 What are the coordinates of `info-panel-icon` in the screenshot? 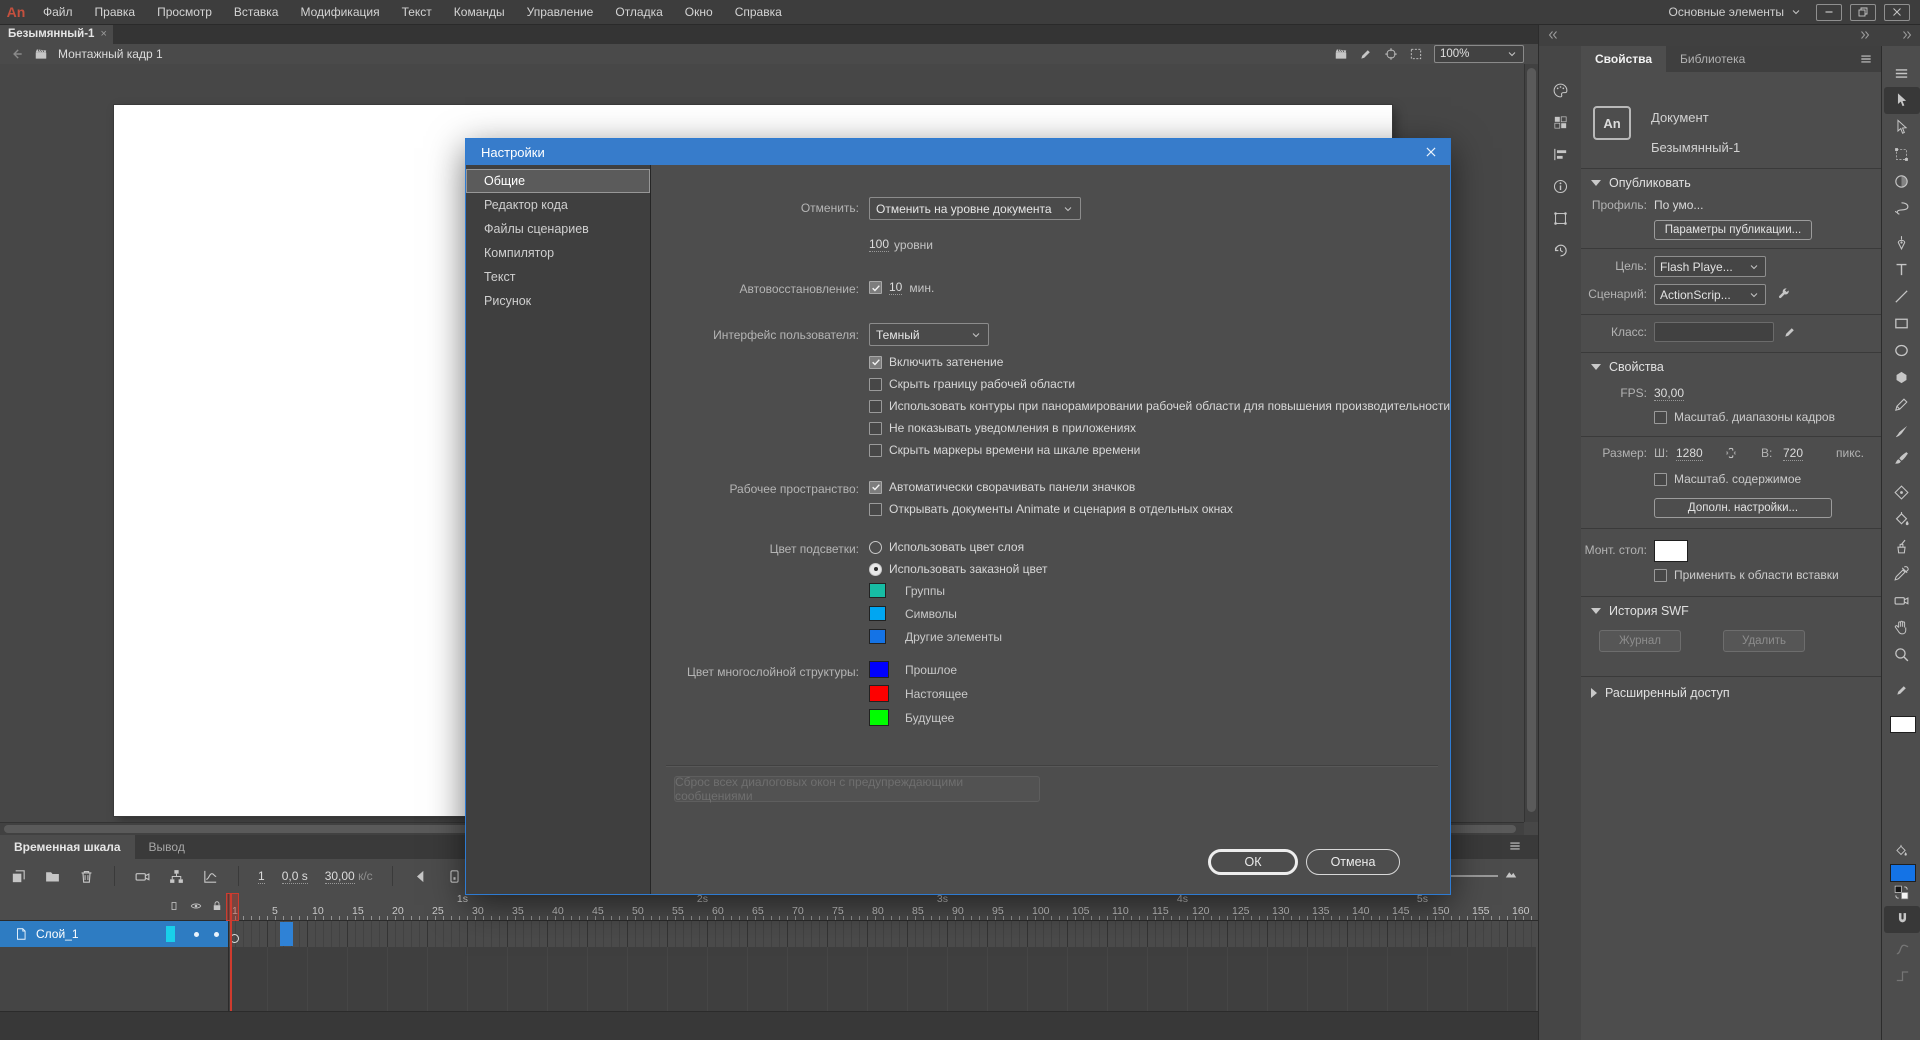 It's located at (1560, 186).